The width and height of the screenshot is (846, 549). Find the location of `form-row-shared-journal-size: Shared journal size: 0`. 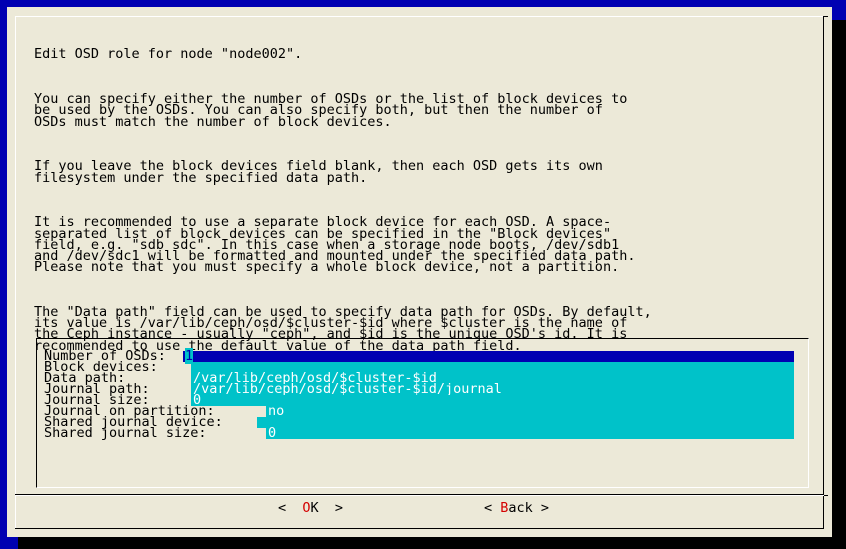

form-row-shared-journal-size: Shared journal size: 0 is located at coordinates (419, 433).